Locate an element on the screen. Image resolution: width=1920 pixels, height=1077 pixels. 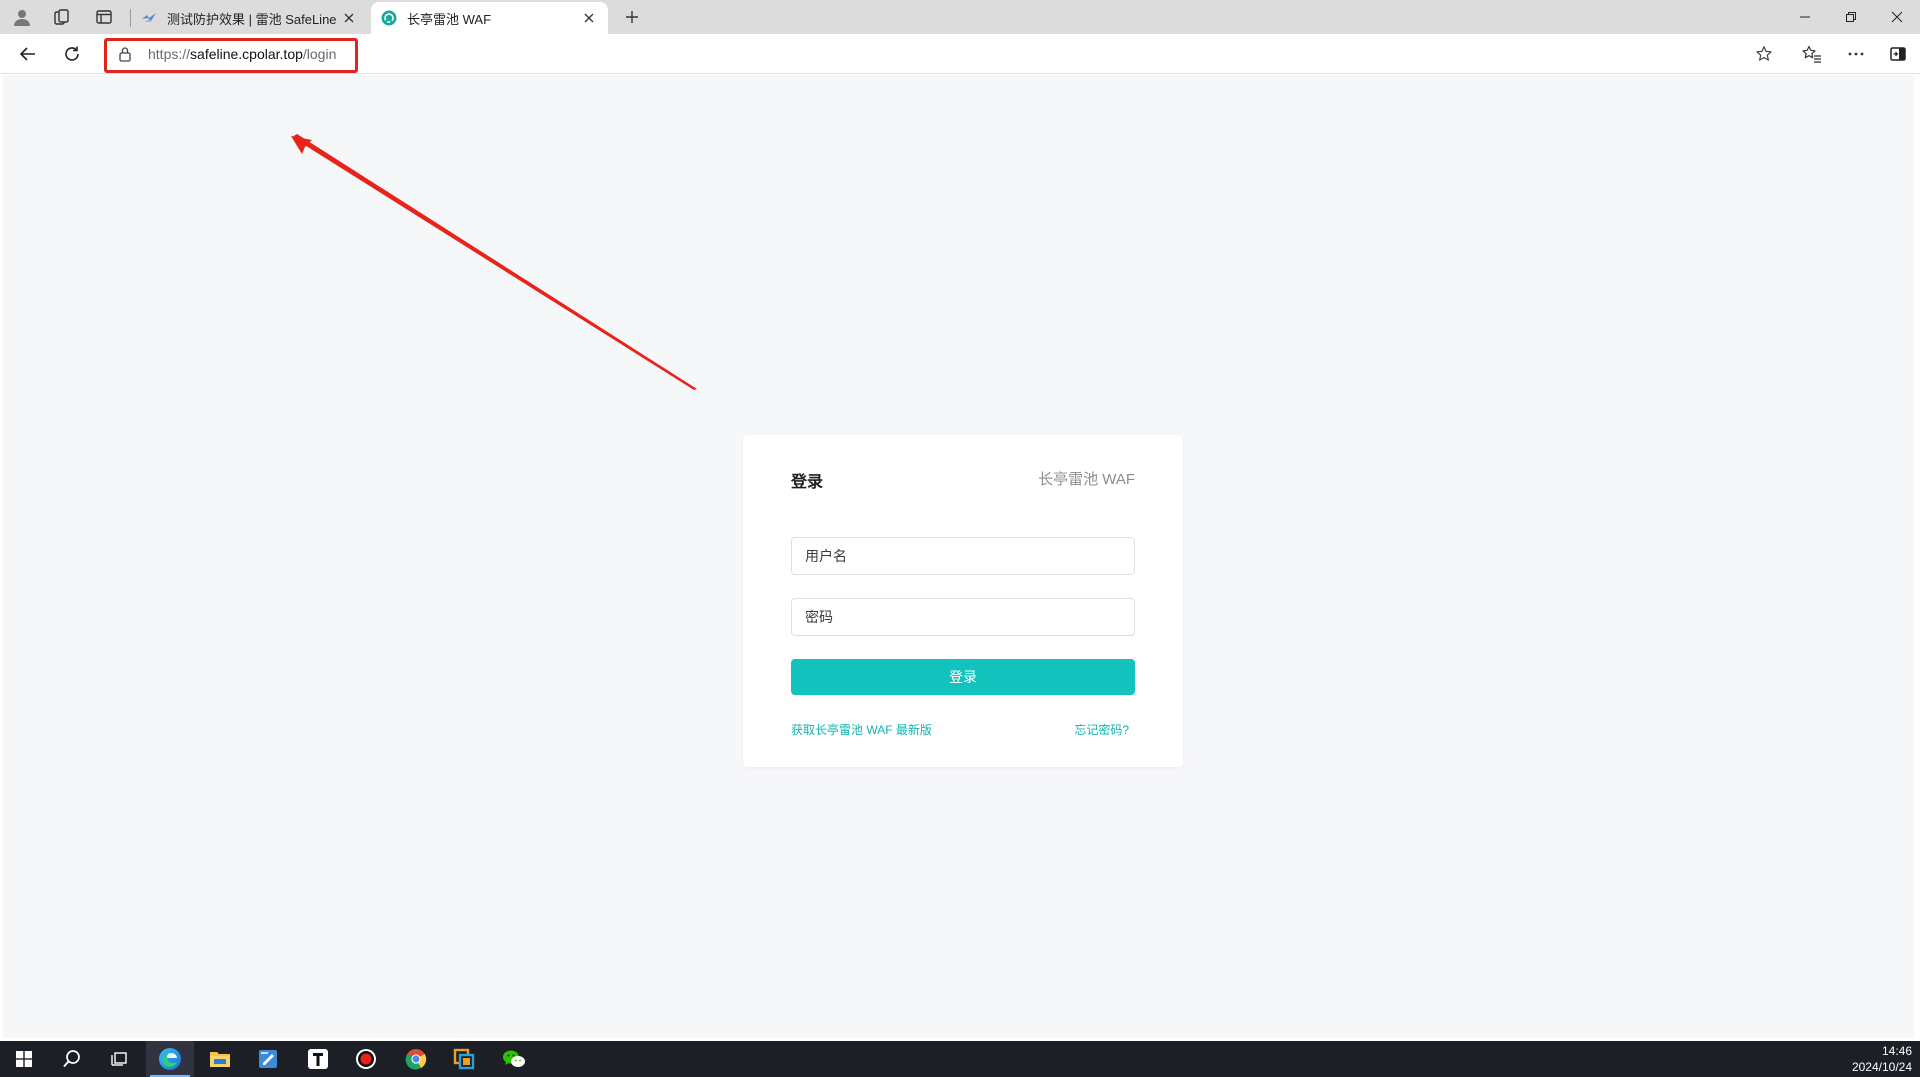
back-button is located at coordinates (28, 54).